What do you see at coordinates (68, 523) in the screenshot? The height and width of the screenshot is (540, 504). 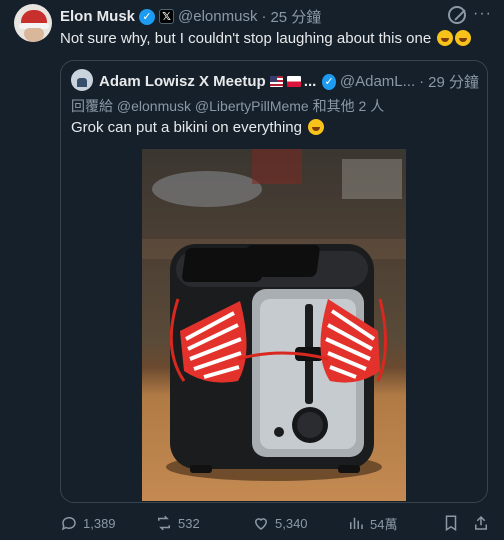 I see `reply-icon` at bounding box center [68, 523].